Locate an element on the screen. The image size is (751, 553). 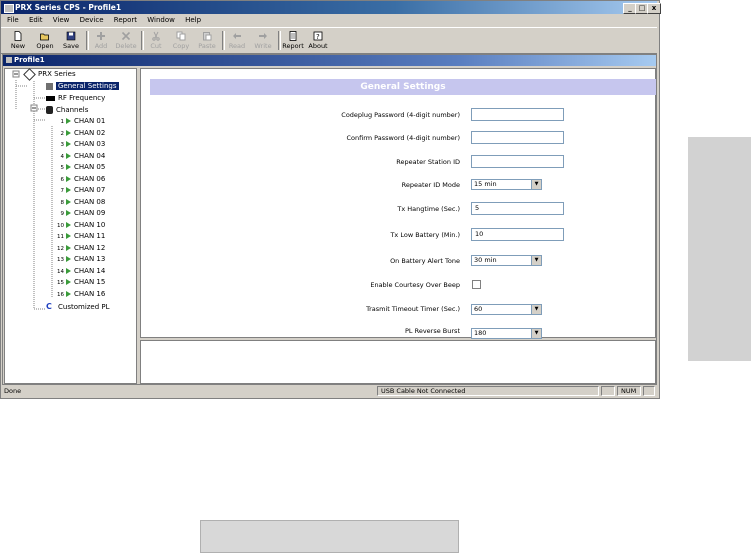
tx-low-battery-input: 10 is located at coordinates (517, 234).